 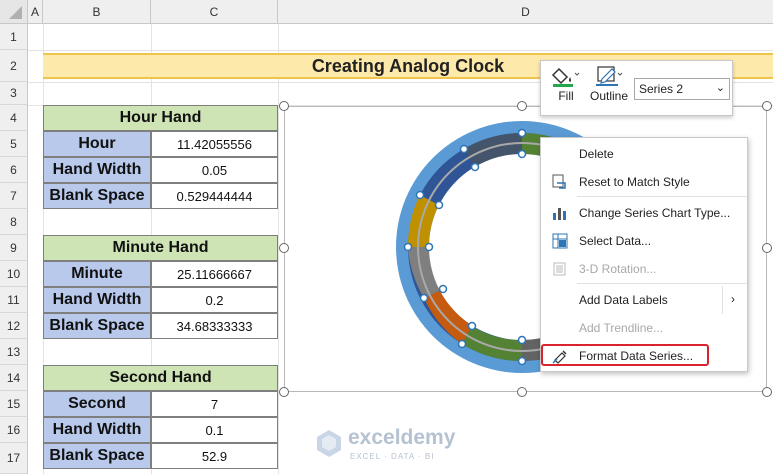 I want to click on mini-toolbar: Fill Outline Series 2 ⌄, so click(x=636, y=88).